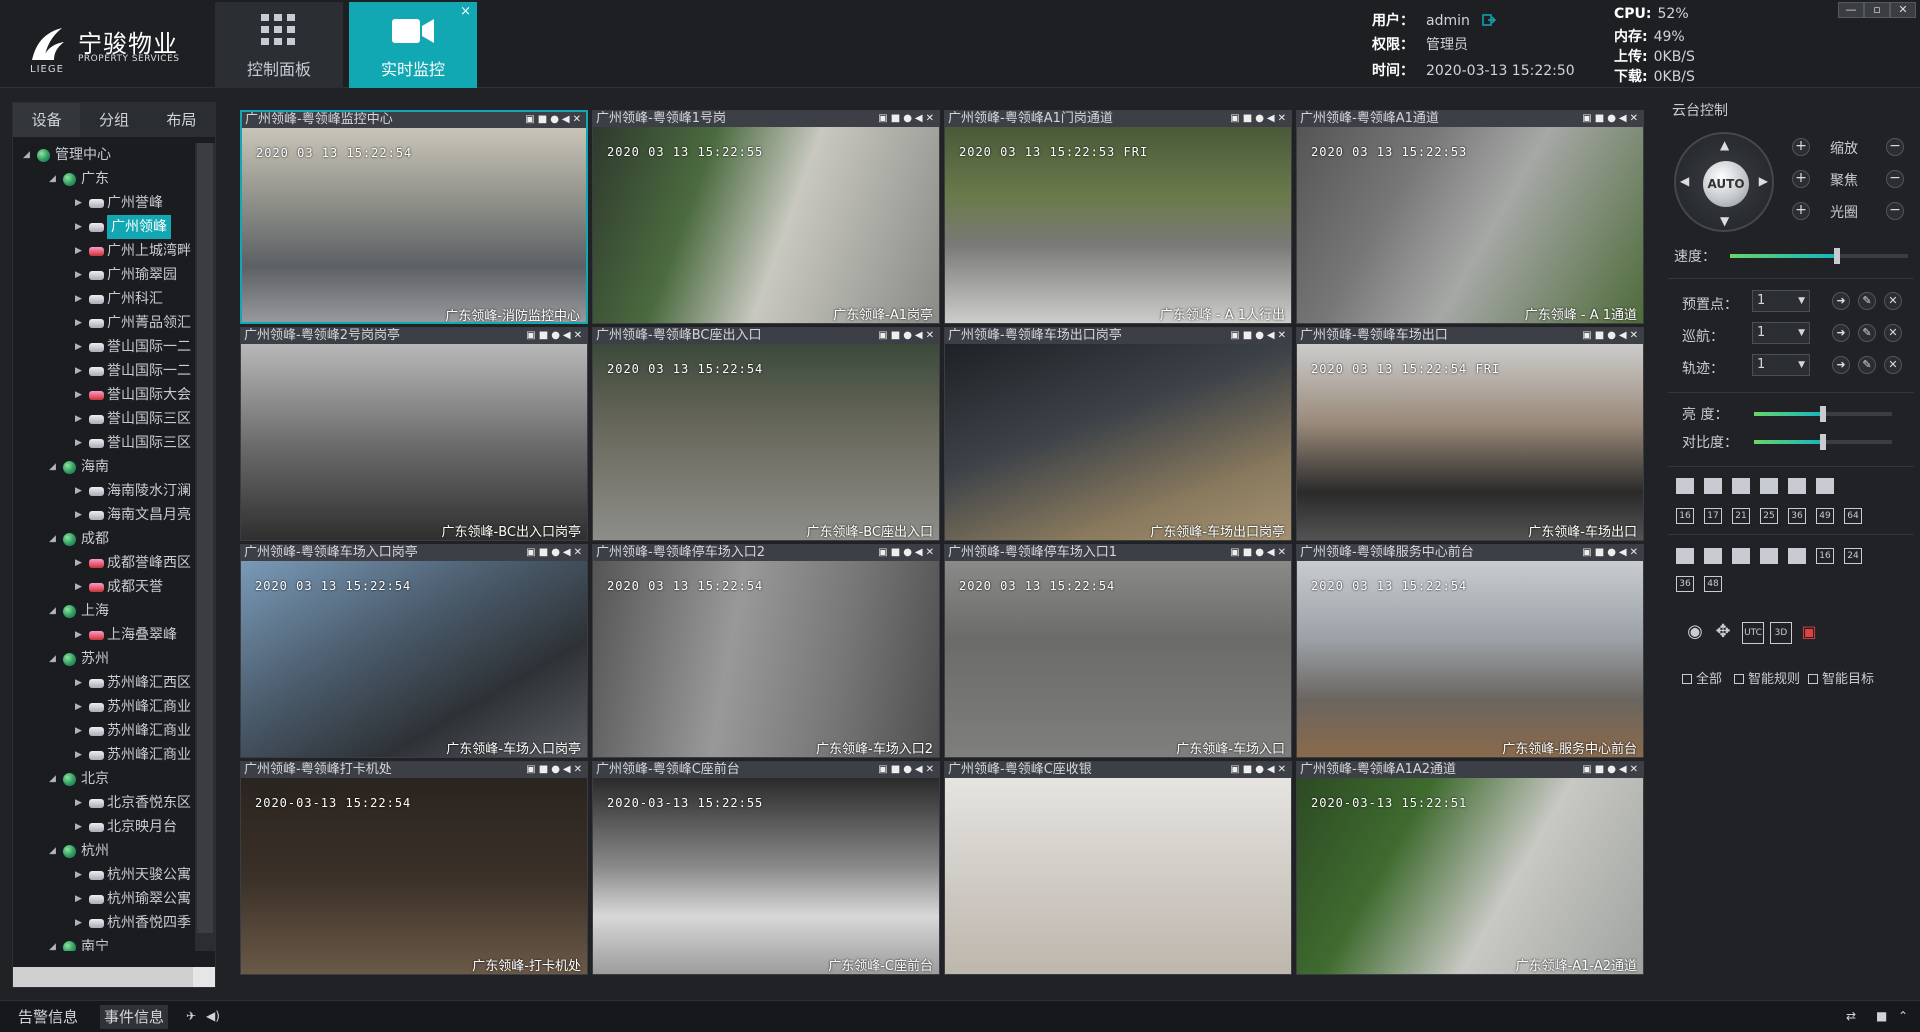  I want to click on close-button: ✕, so click(1903, 10).